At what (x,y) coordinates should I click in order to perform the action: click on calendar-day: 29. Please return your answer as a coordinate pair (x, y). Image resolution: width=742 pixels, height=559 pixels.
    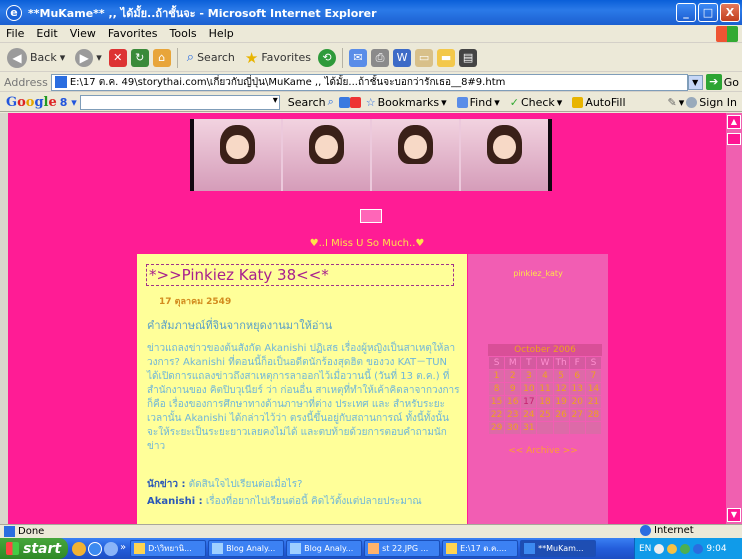
    Looking at the image, I should click on (497, 428).